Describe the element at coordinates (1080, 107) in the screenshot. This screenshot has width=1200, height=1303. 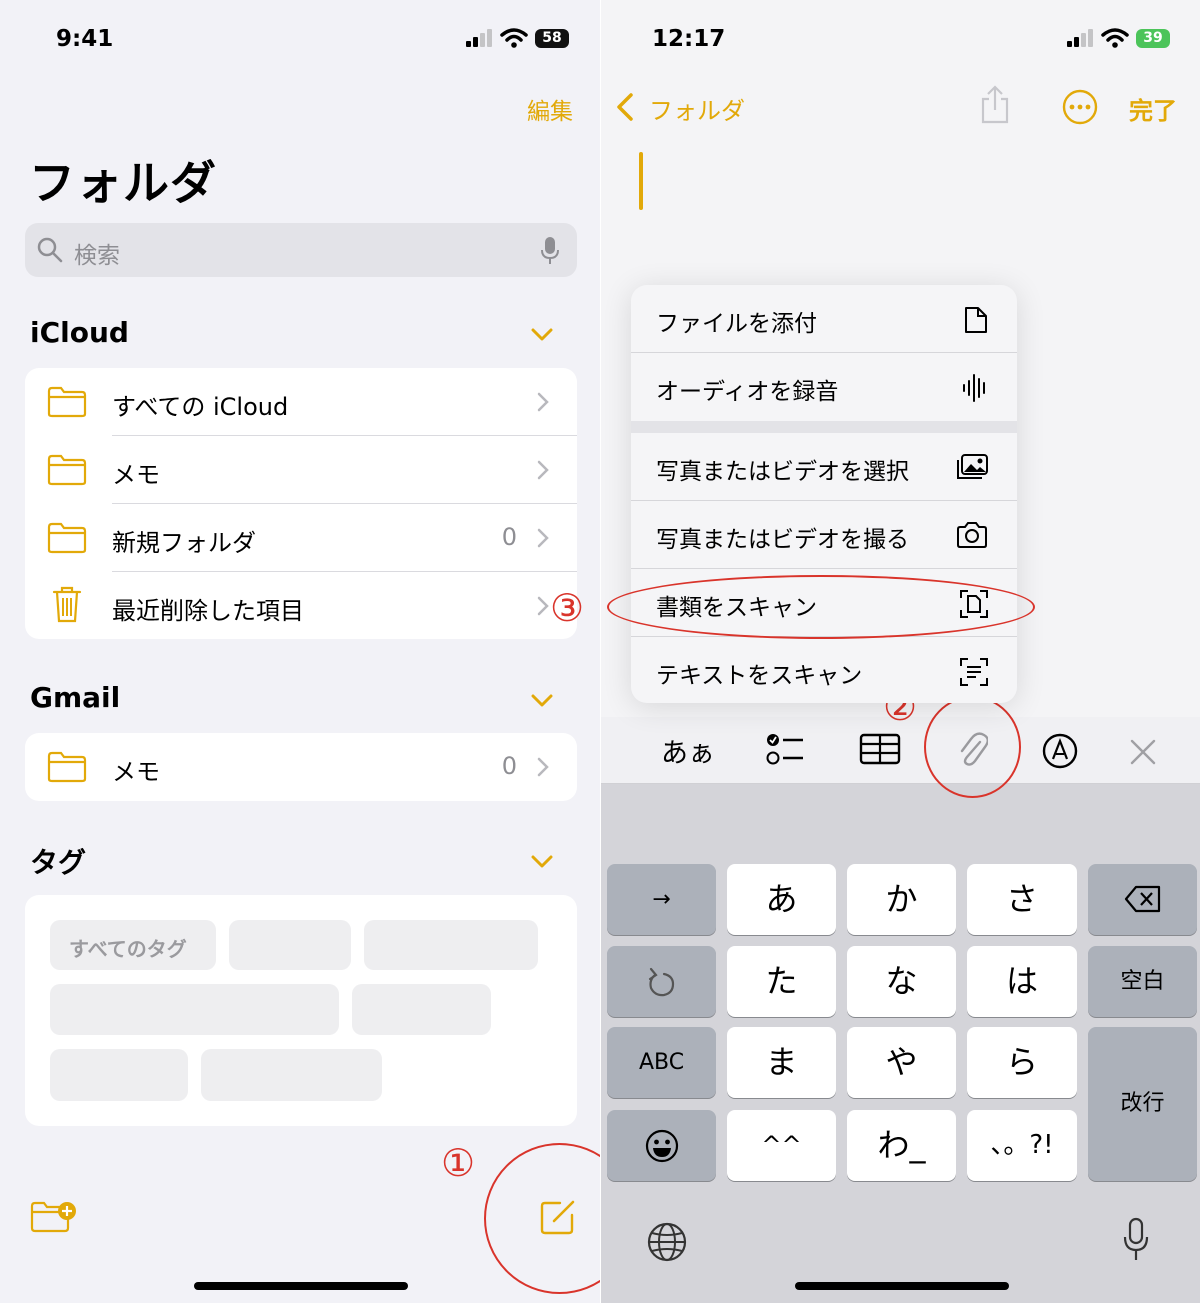
I see `more-icon` at that location.